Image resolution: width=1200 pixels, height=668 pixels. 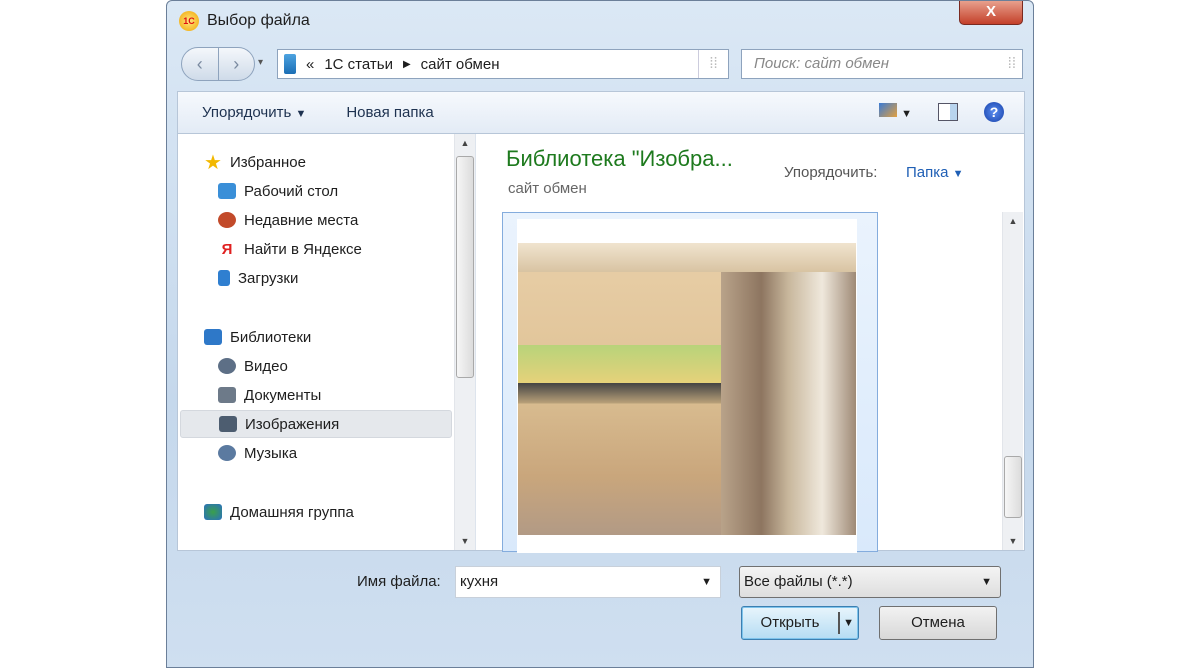 I want to click on sidebar-scrollbar: ▲ ▼, so click(x=464, y=342).